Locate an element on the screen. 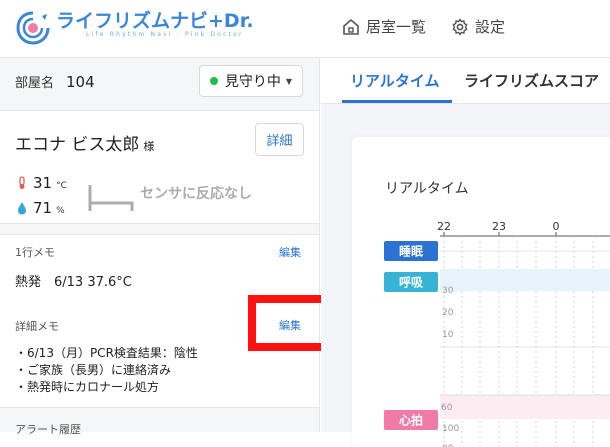 The height and width of the screenshot is (447, 610). short-memo-title: 1行メモ is located at coordinates (35, 252).